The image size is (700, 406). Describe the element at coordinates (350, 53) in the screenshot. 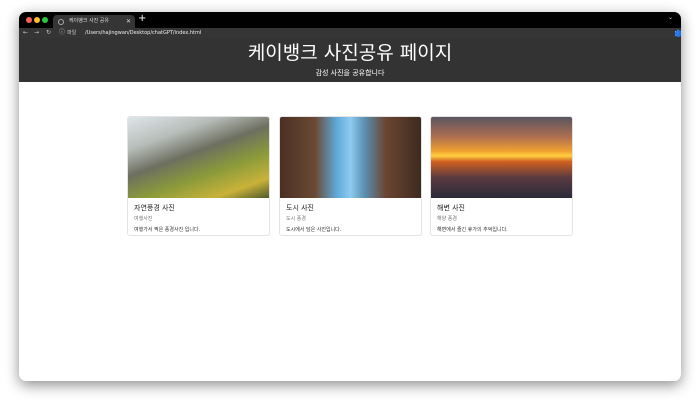

I see `page-title: 케이뱅크 사진공유 페이지` at that location.